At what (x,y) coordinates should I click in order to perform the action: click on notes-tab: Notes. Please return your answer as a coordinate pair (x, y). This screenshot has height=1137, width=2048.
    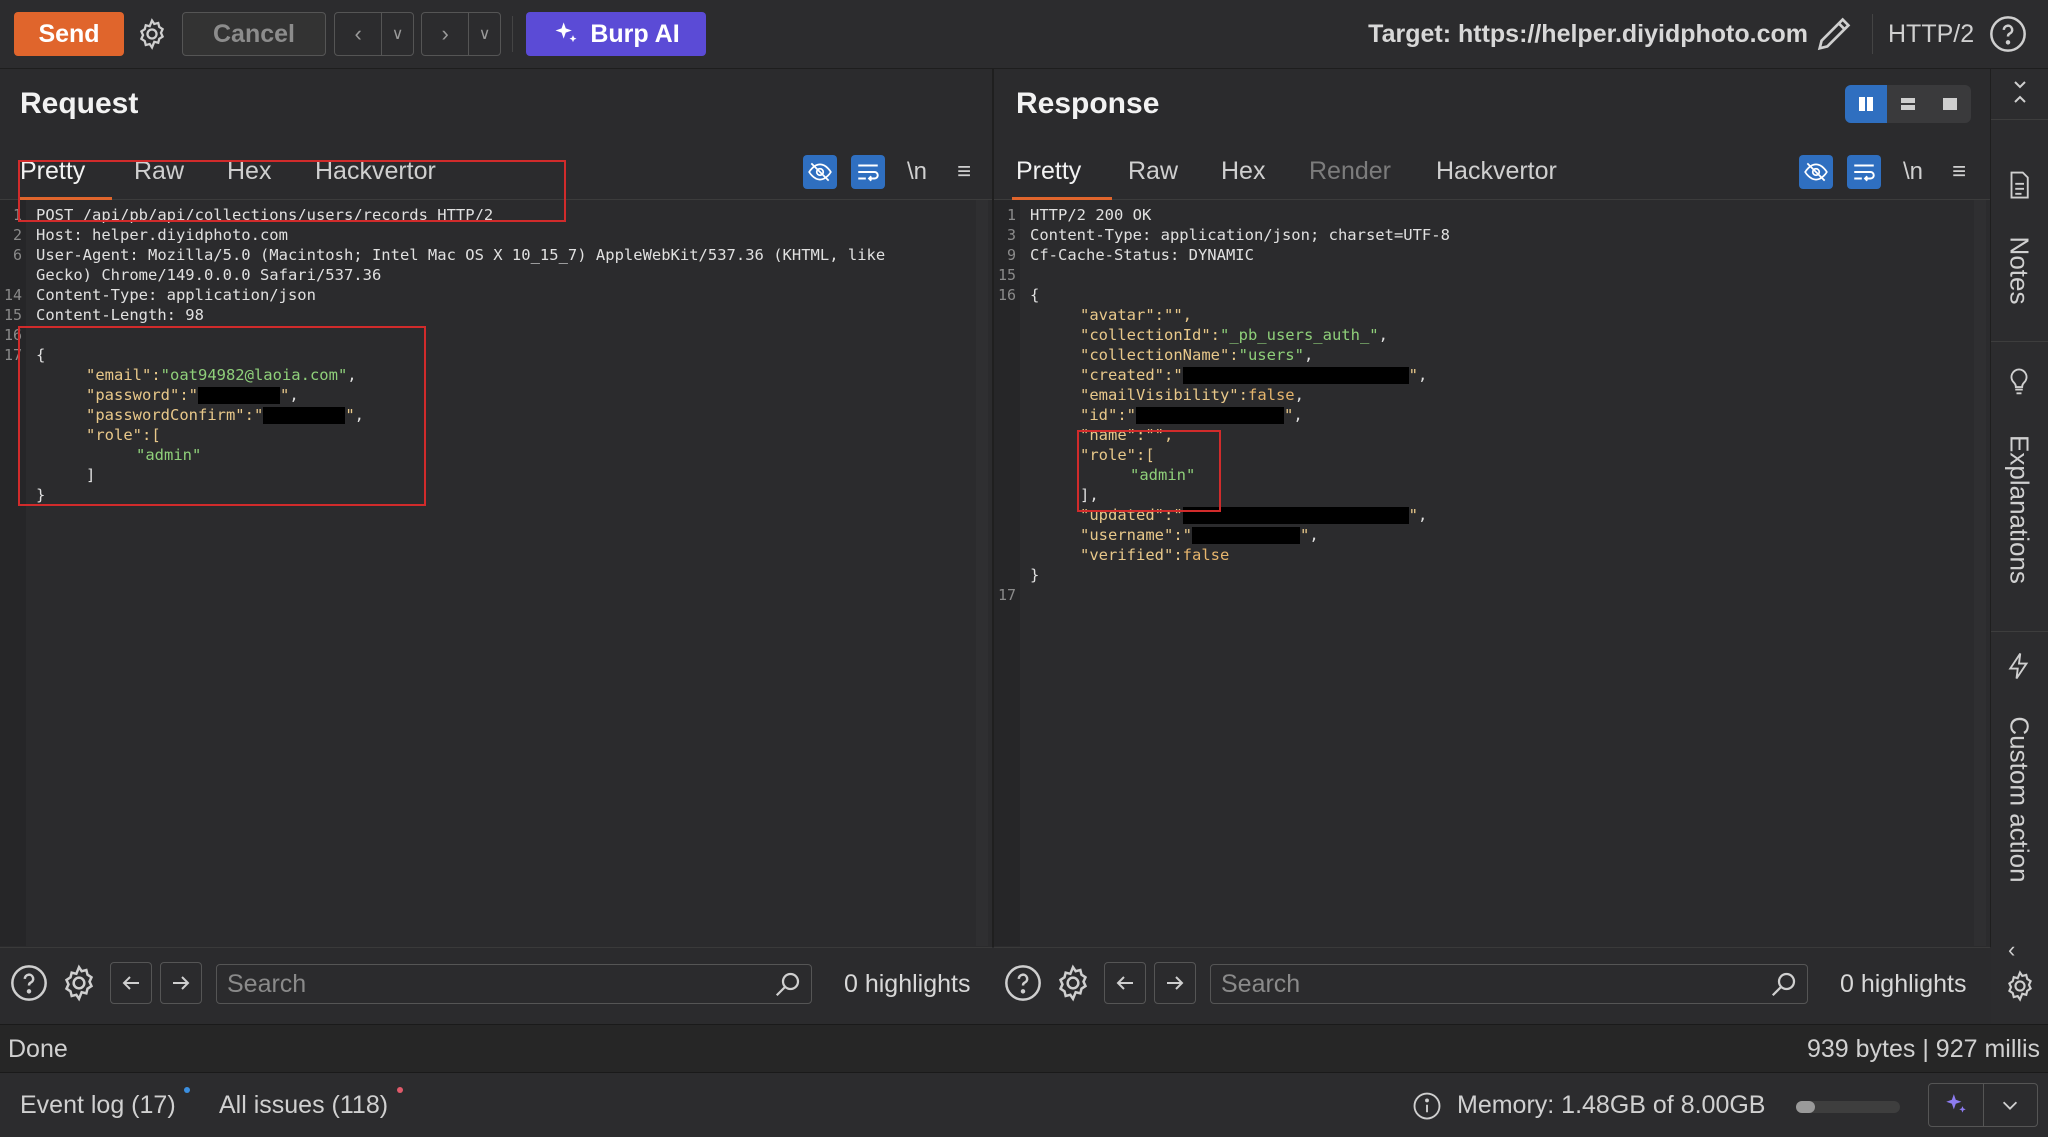
    Looking at the image, I should click on (2019, 271).